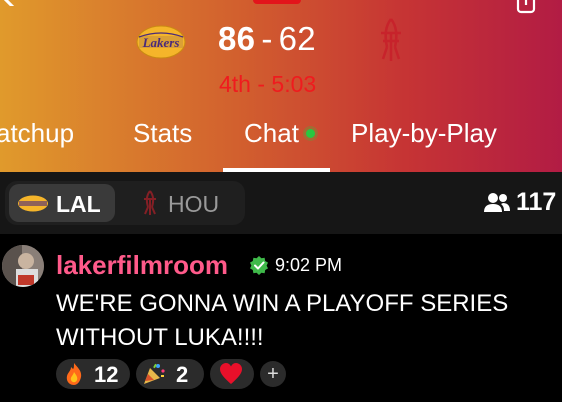  What do you see at coordinates (237, 38) in the screenshot?
I see `home-score: 86` at bounding box center [237, 38].